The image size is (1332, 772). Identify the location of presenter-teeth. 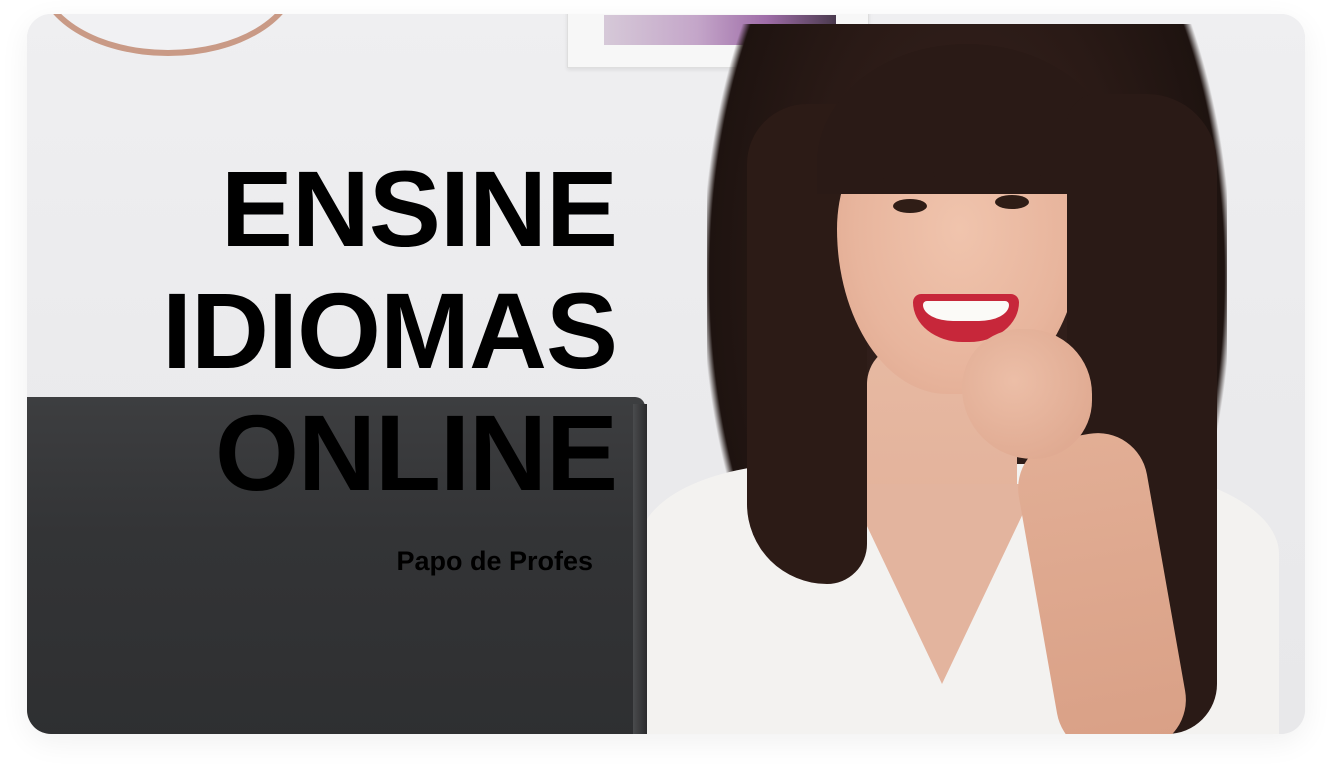
(966, 311).